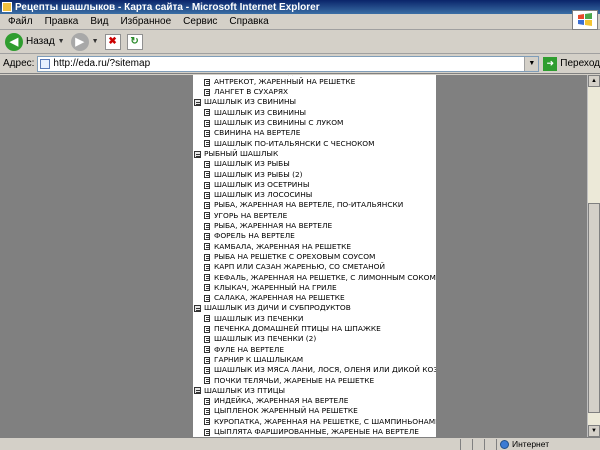 The width and height of the screenshot is (600, 450). I want to click on sitemap-link: ШАШЛЫК ИЗ СВИНИНЫ, so click(314, 113).